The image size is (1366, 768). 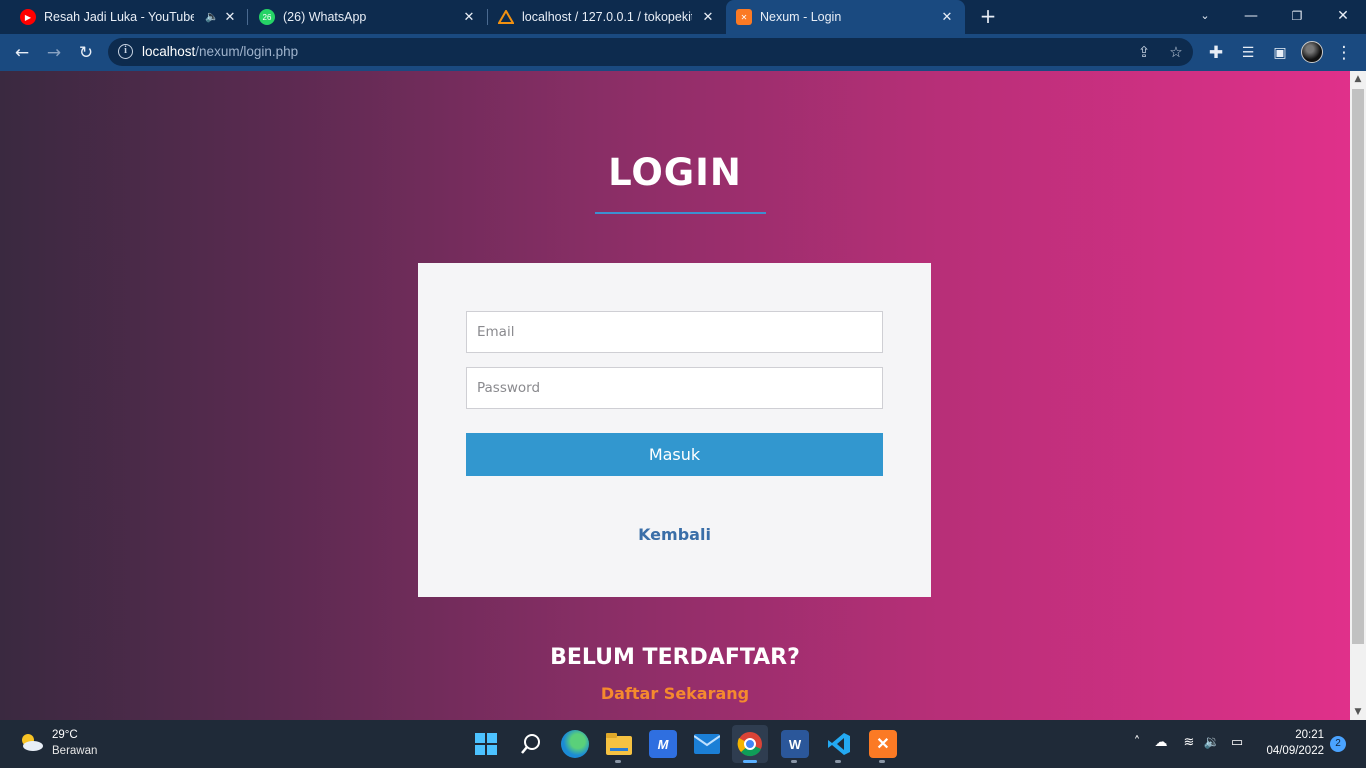 What do you see at coordinates (675, 172) in the screenshot?
I see `page-title: LOGIN` at bounding box center [675, 172].